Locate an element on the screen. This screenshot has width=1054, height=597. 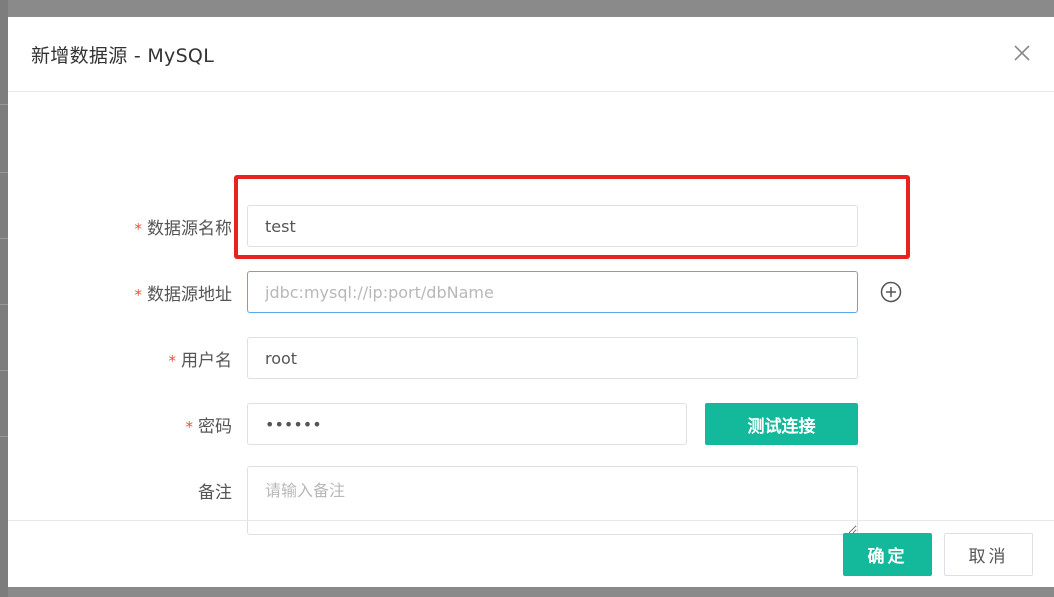
background-page is located at coordinates (4, 298).